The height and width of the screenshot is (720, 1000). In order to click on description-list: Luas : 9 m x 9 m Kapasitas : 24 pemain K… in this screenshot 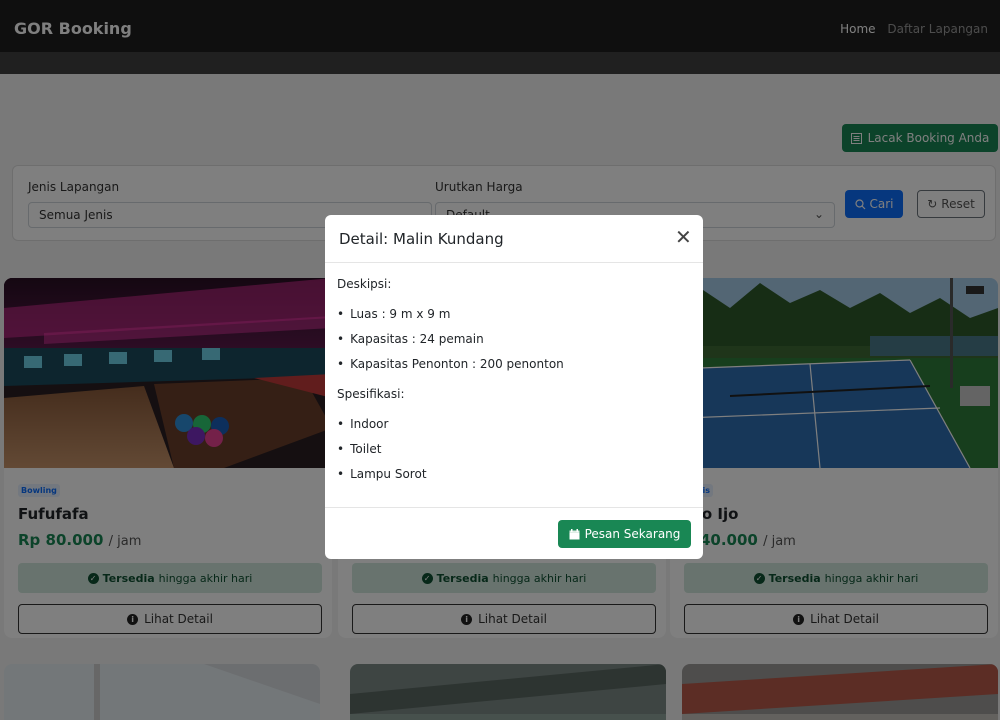, I will do `click(450, 344)`.